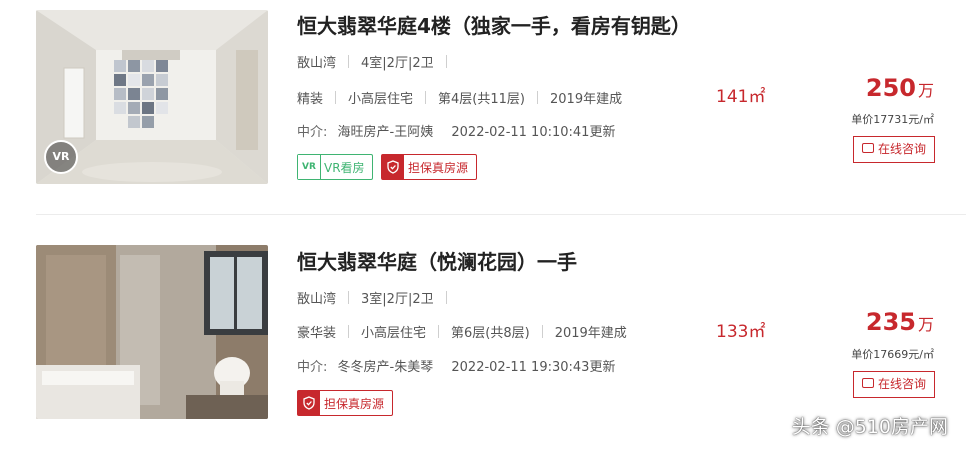 The height and width of the screenshot is (452, 966). What do you see at coordinates (386, 132) in the screenshot?
I see `agent-name: 海旺房产-王阿姨` at bounding box center [386, 132].